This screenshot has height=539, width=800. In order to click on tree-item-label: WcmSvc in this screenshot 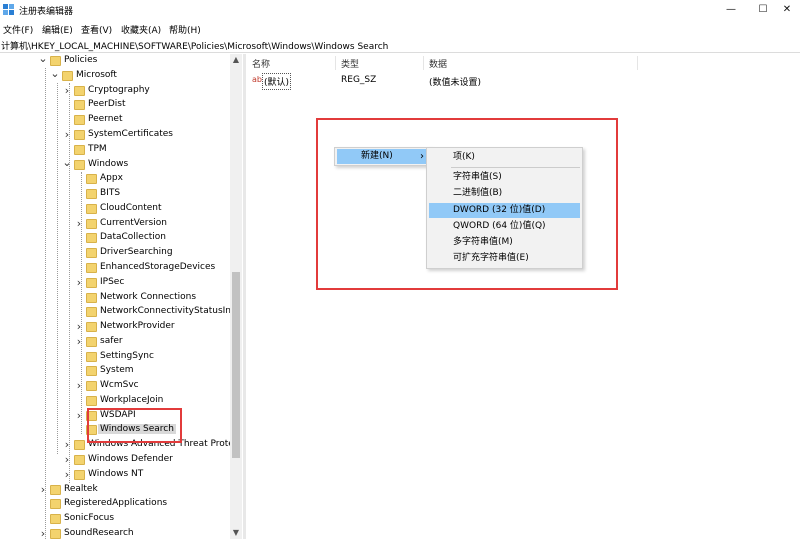, I will do `click(119, 385)`.